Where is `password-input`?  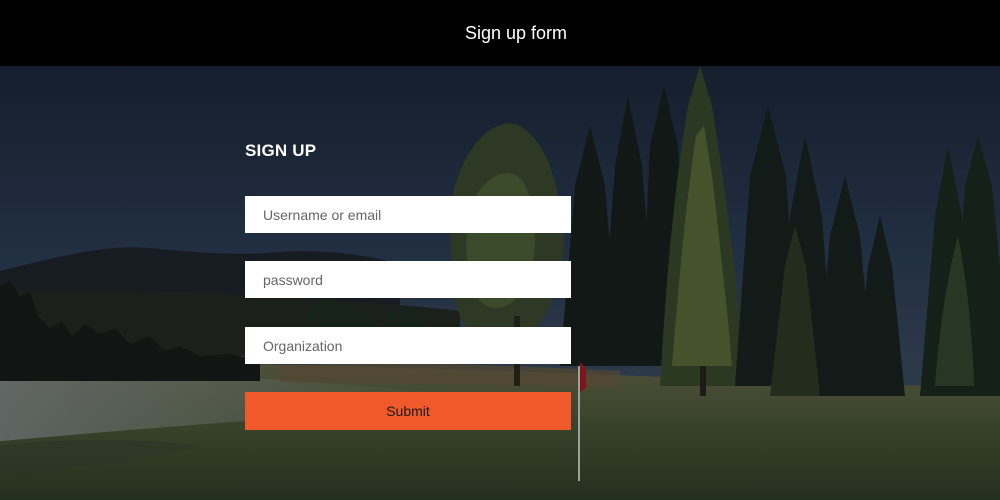 password-input is located at coordinates (408, 279).